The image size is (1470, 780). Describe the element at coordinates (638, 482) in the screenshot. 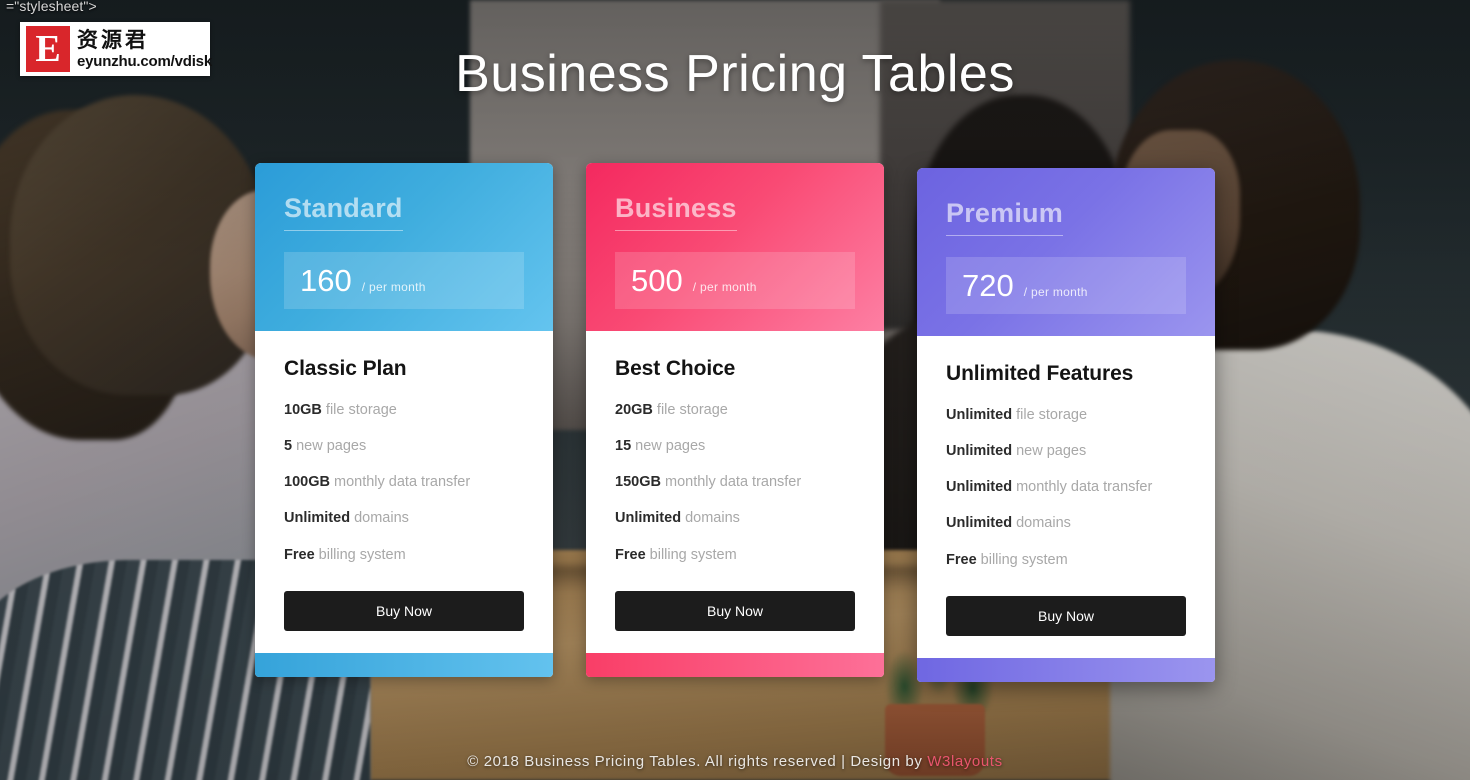

I see `feature-value: 150GB` at that location.